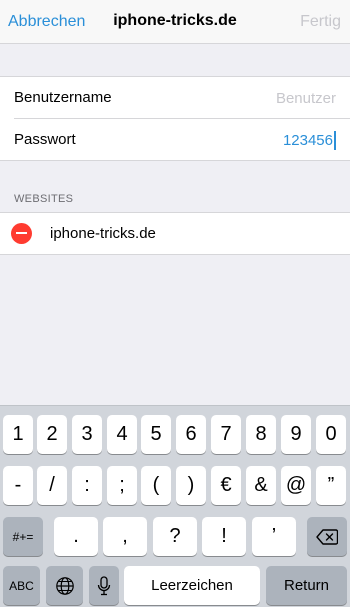  Describe the element at coordinates (175, 98) in the screenshot. I see `username-row: Benutzername` at that location.